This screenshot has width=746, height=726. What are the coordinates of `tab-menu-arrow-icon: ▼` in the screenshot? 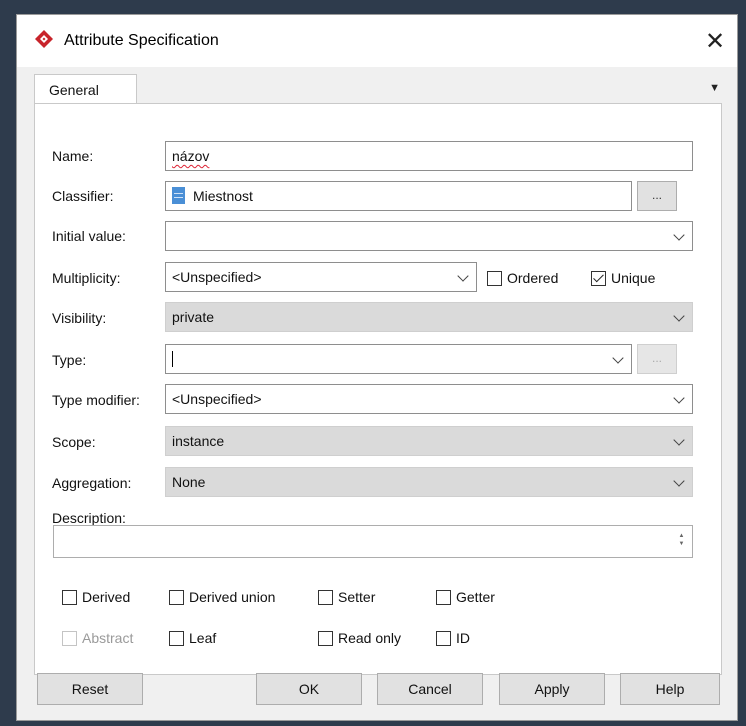 It's located at (714, 88).